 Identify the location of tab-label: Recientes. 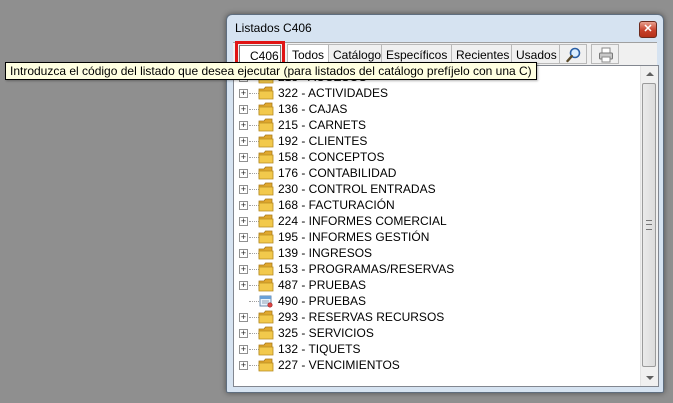
(483, 55).